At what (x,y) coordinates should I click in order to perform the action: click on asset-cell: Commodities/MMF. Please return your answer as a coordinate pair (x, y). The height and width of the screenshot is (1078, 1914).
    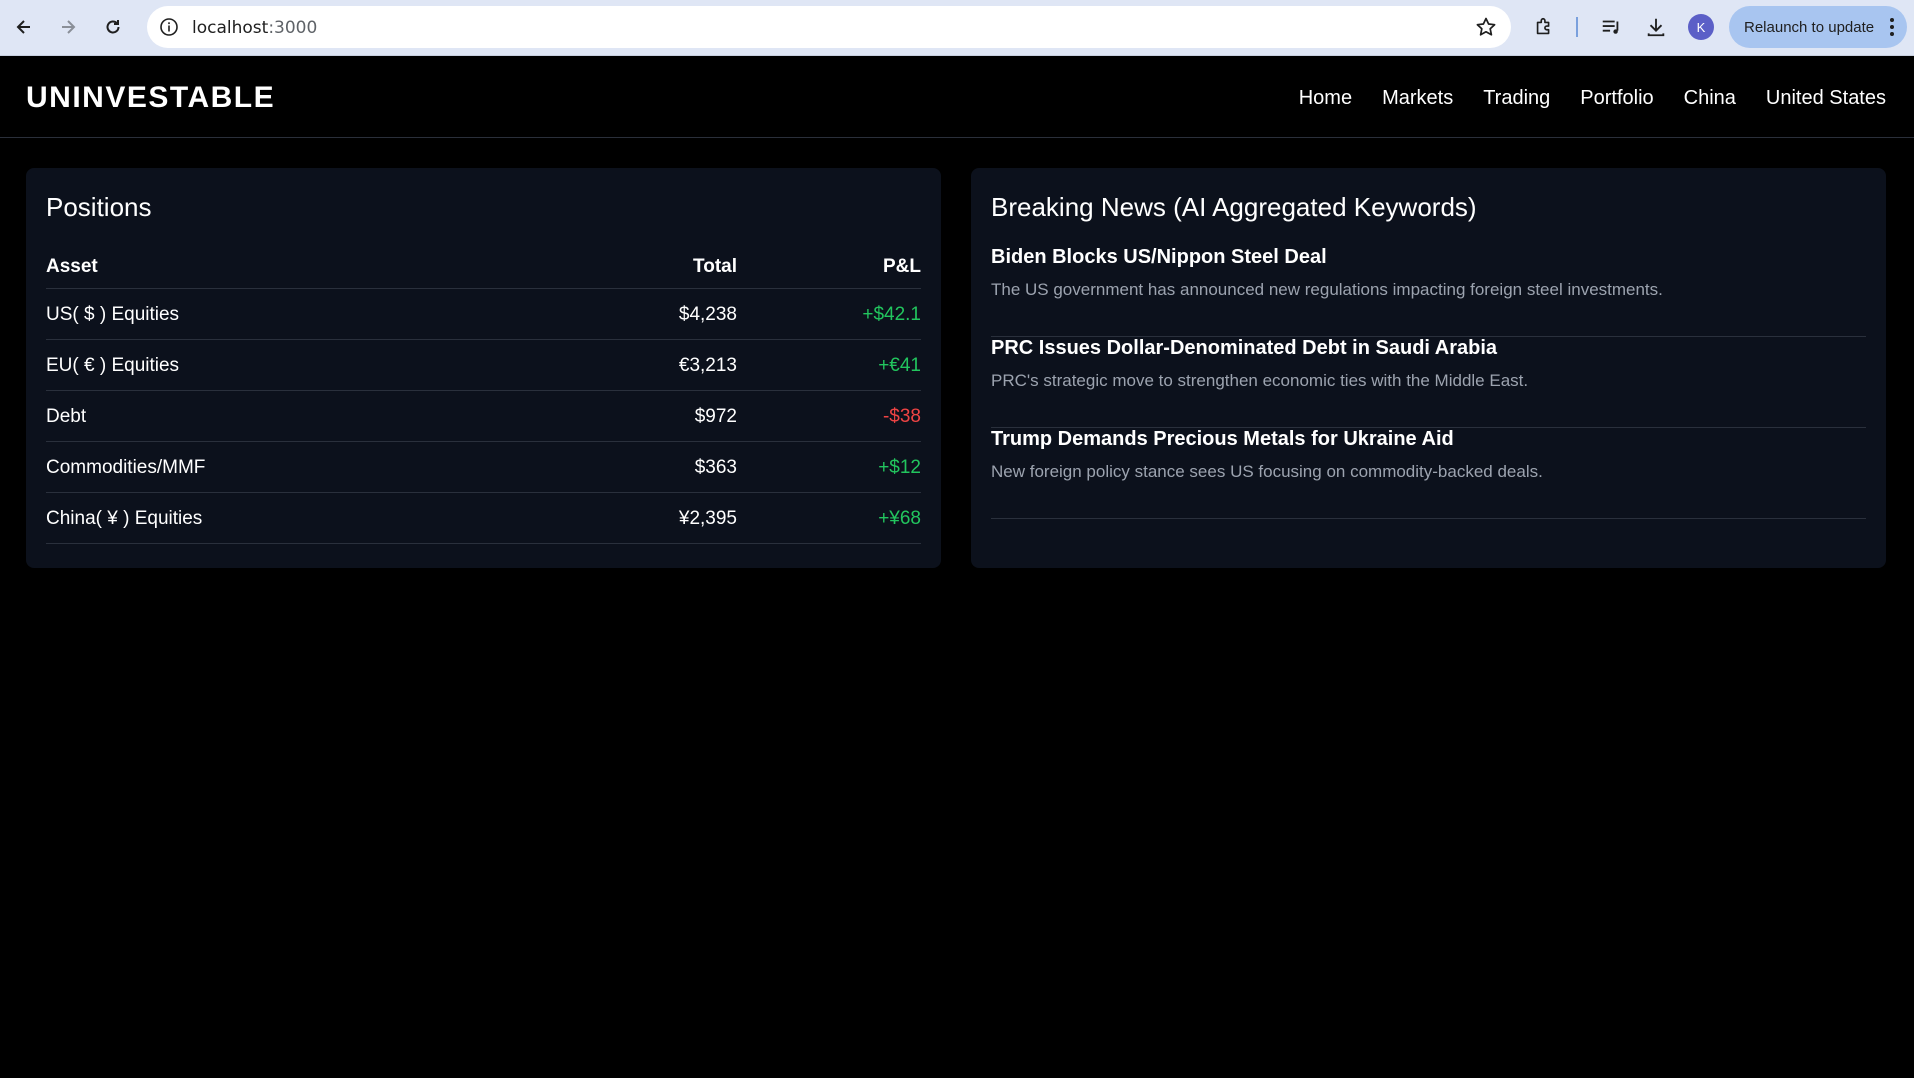
    Looking at the image, I should click on (126, 467).